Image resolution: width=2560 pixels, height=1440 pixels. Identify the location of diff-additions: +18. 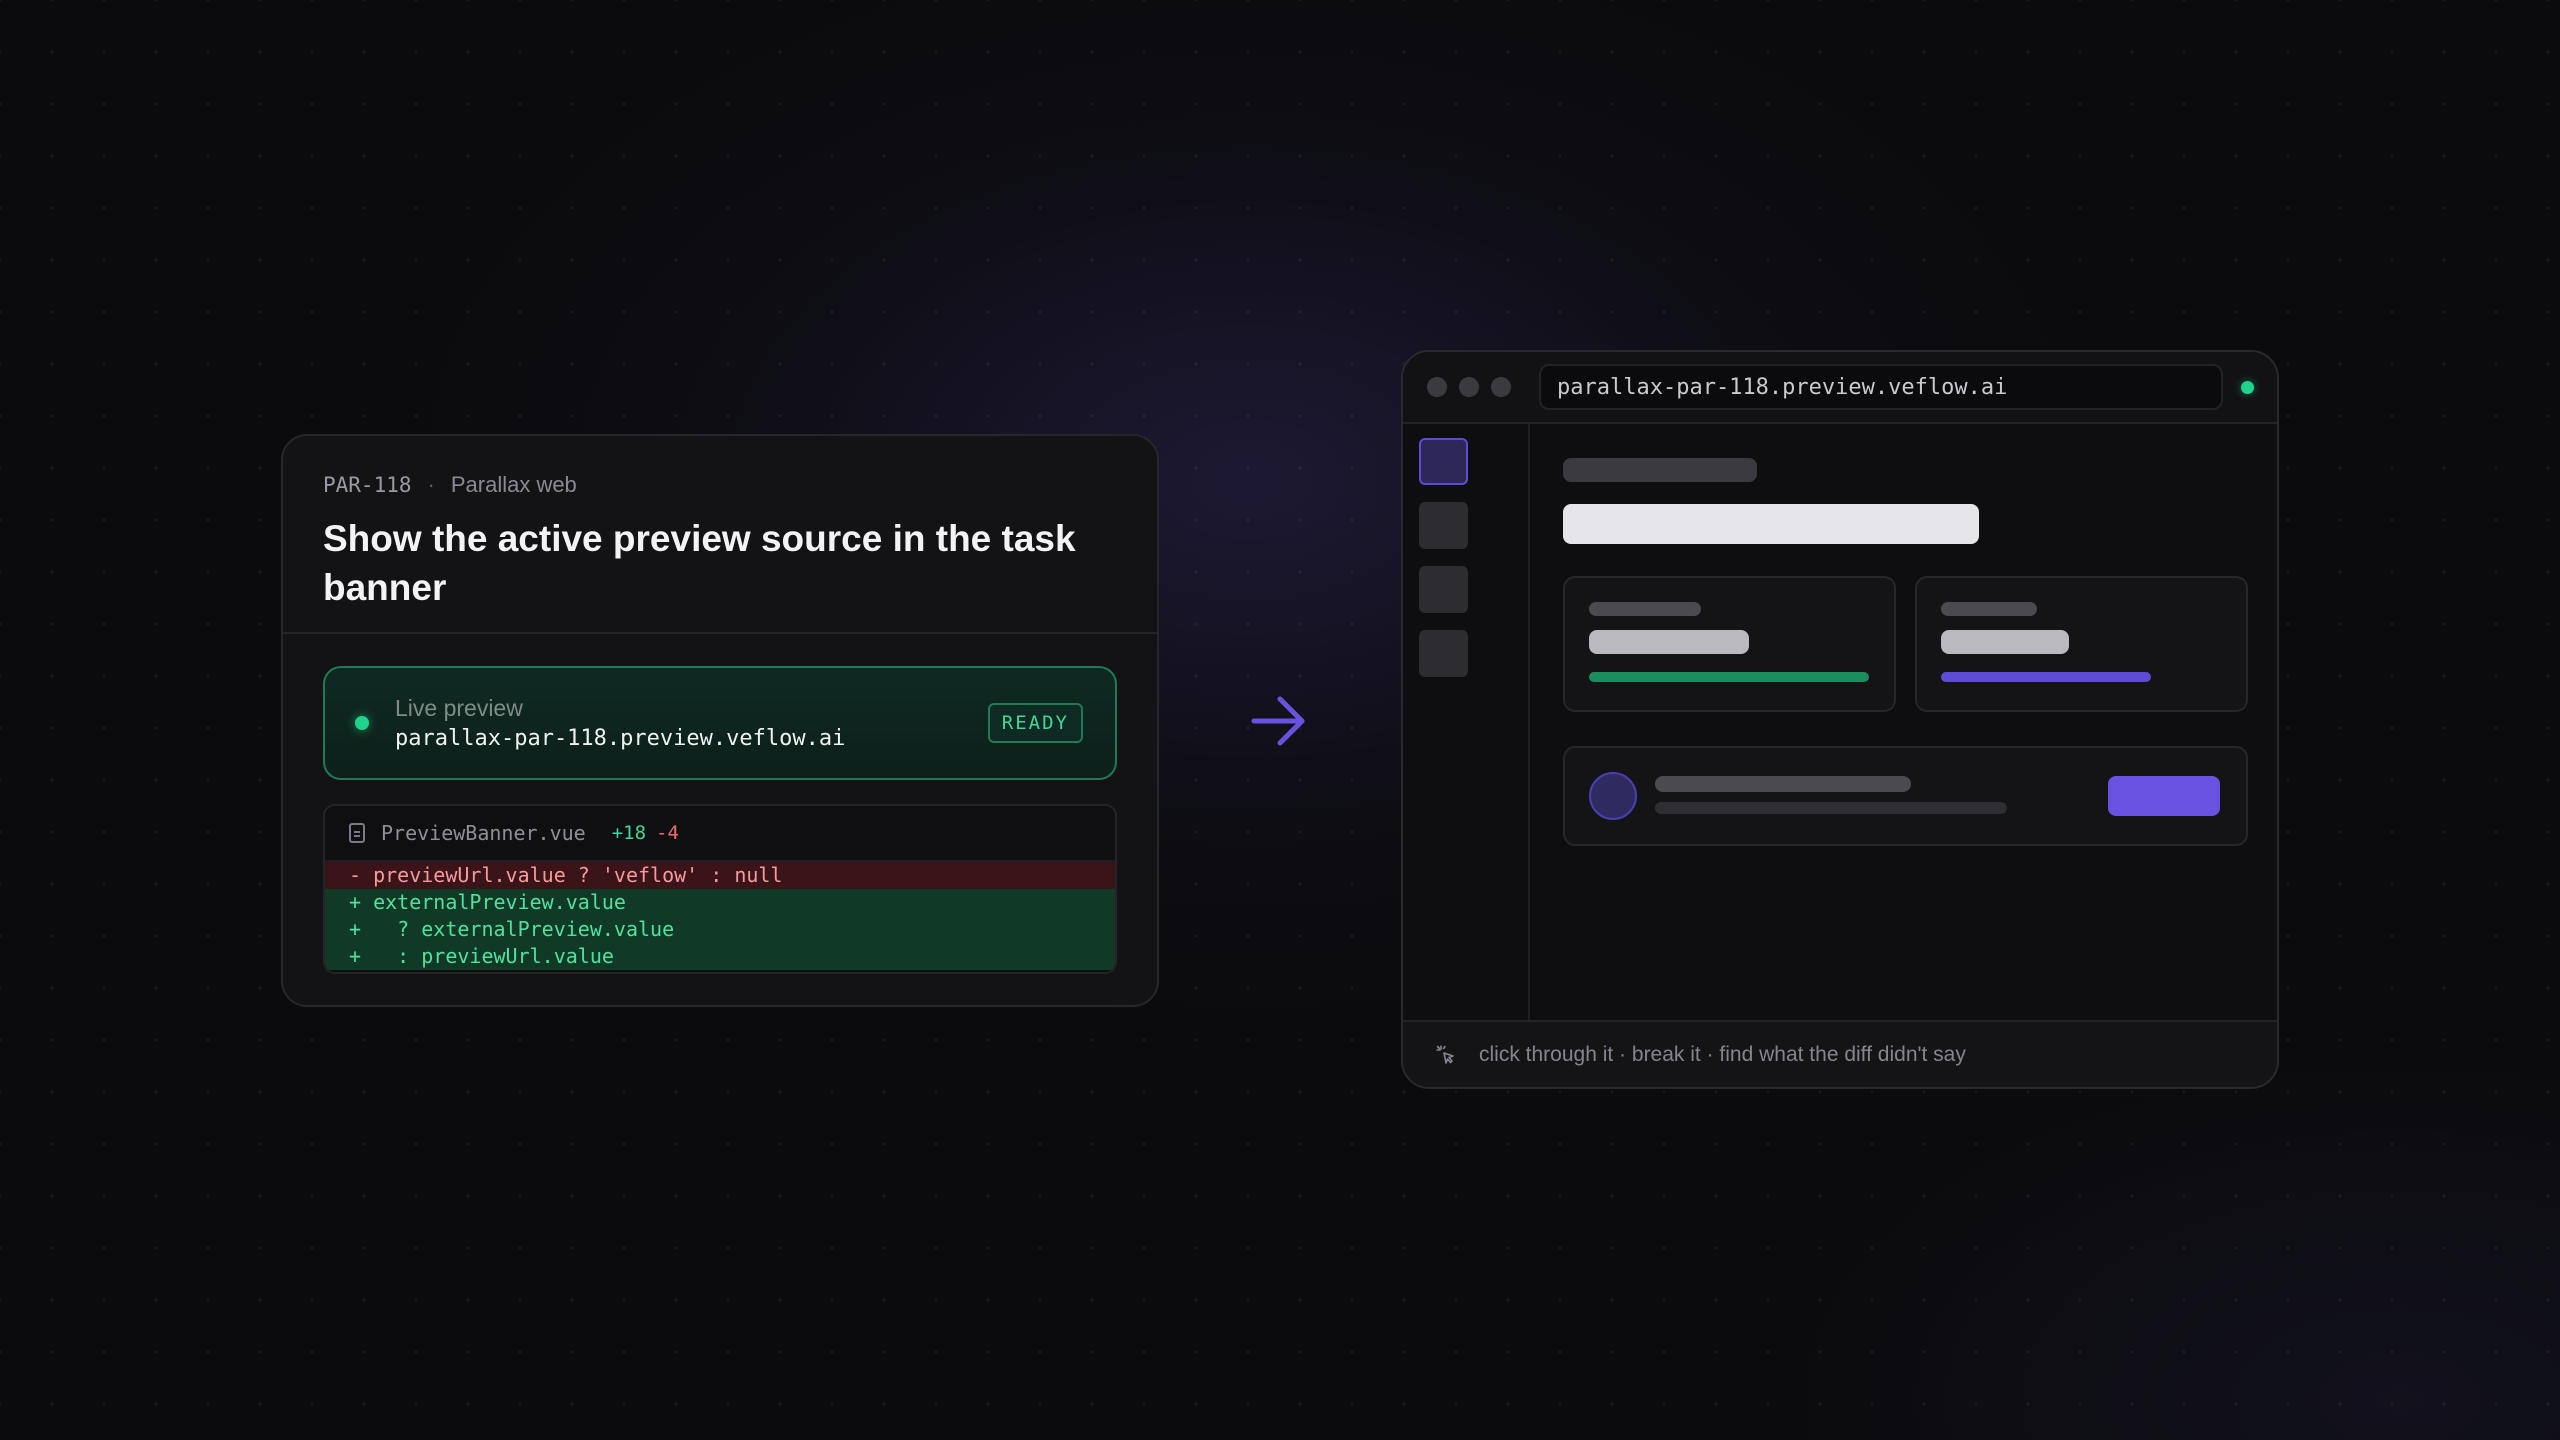
(629, 833).